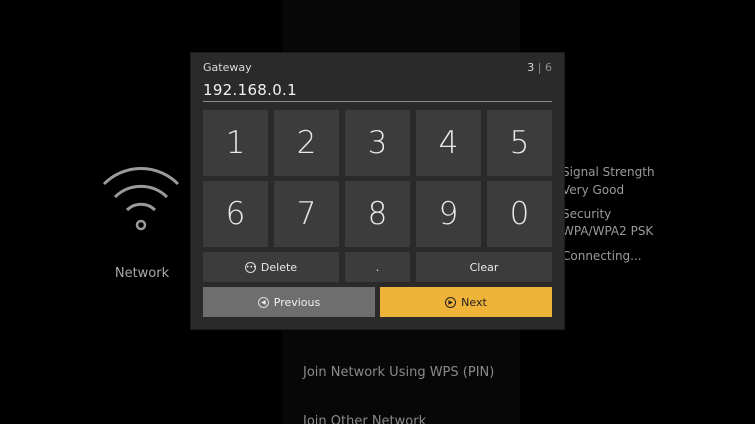 This screenshot has height=424, width=755. Describe the element at coordinates (531, 67) in the screenshot. I see `step-current: 3` at that location.